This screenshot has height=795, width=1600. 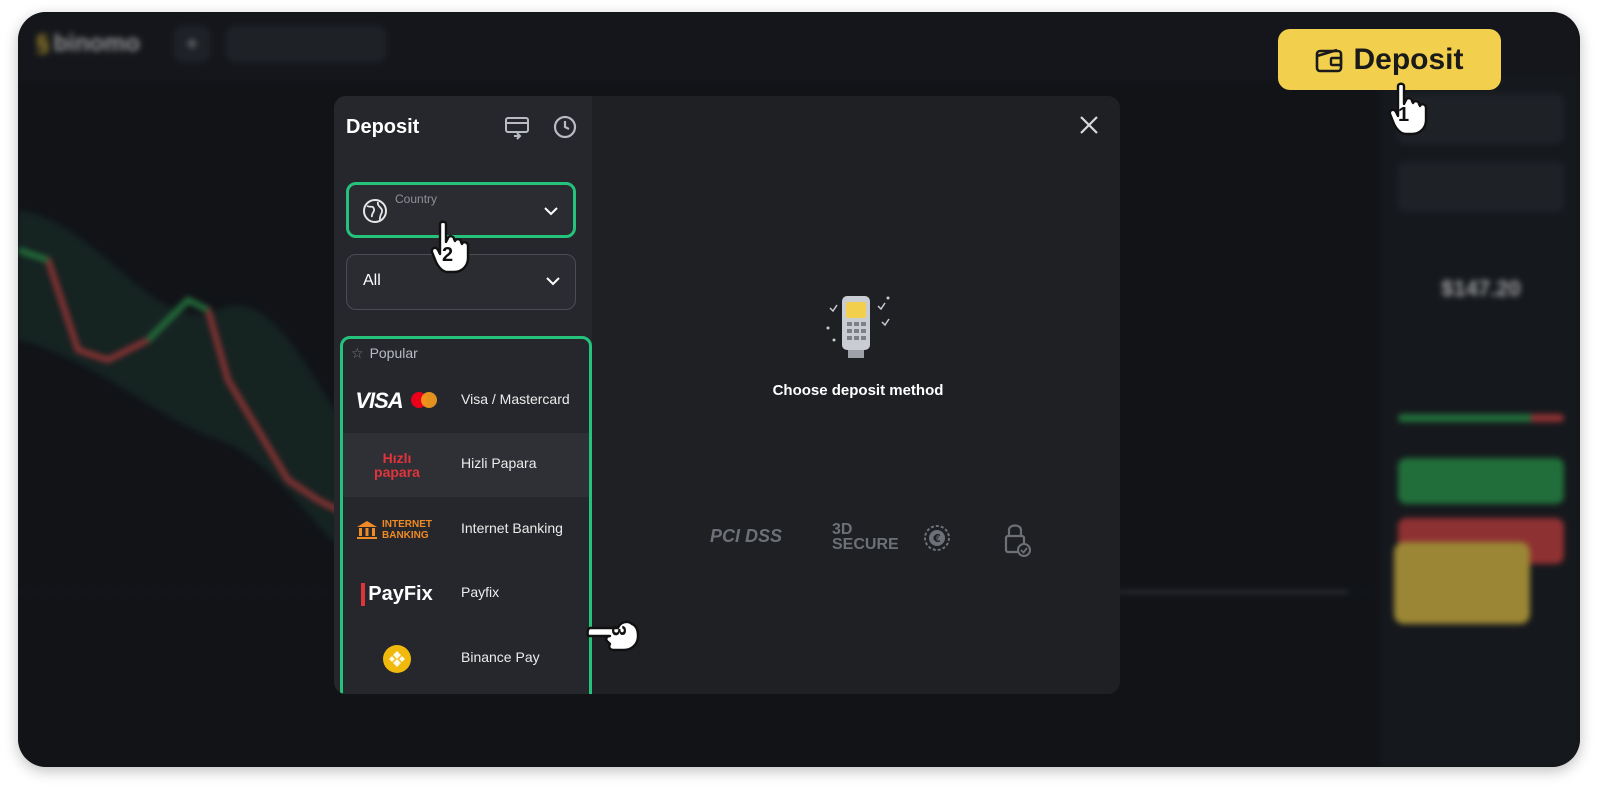 I want to click on payment-method-name: Visa / Mastercard, so click(x=515, y=399).